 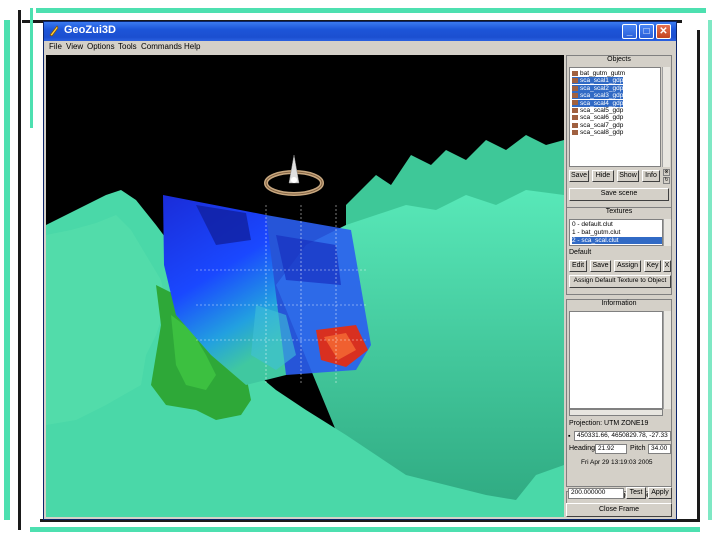 I want to click on texture-save-button: Save, so click(x=600, y=266).